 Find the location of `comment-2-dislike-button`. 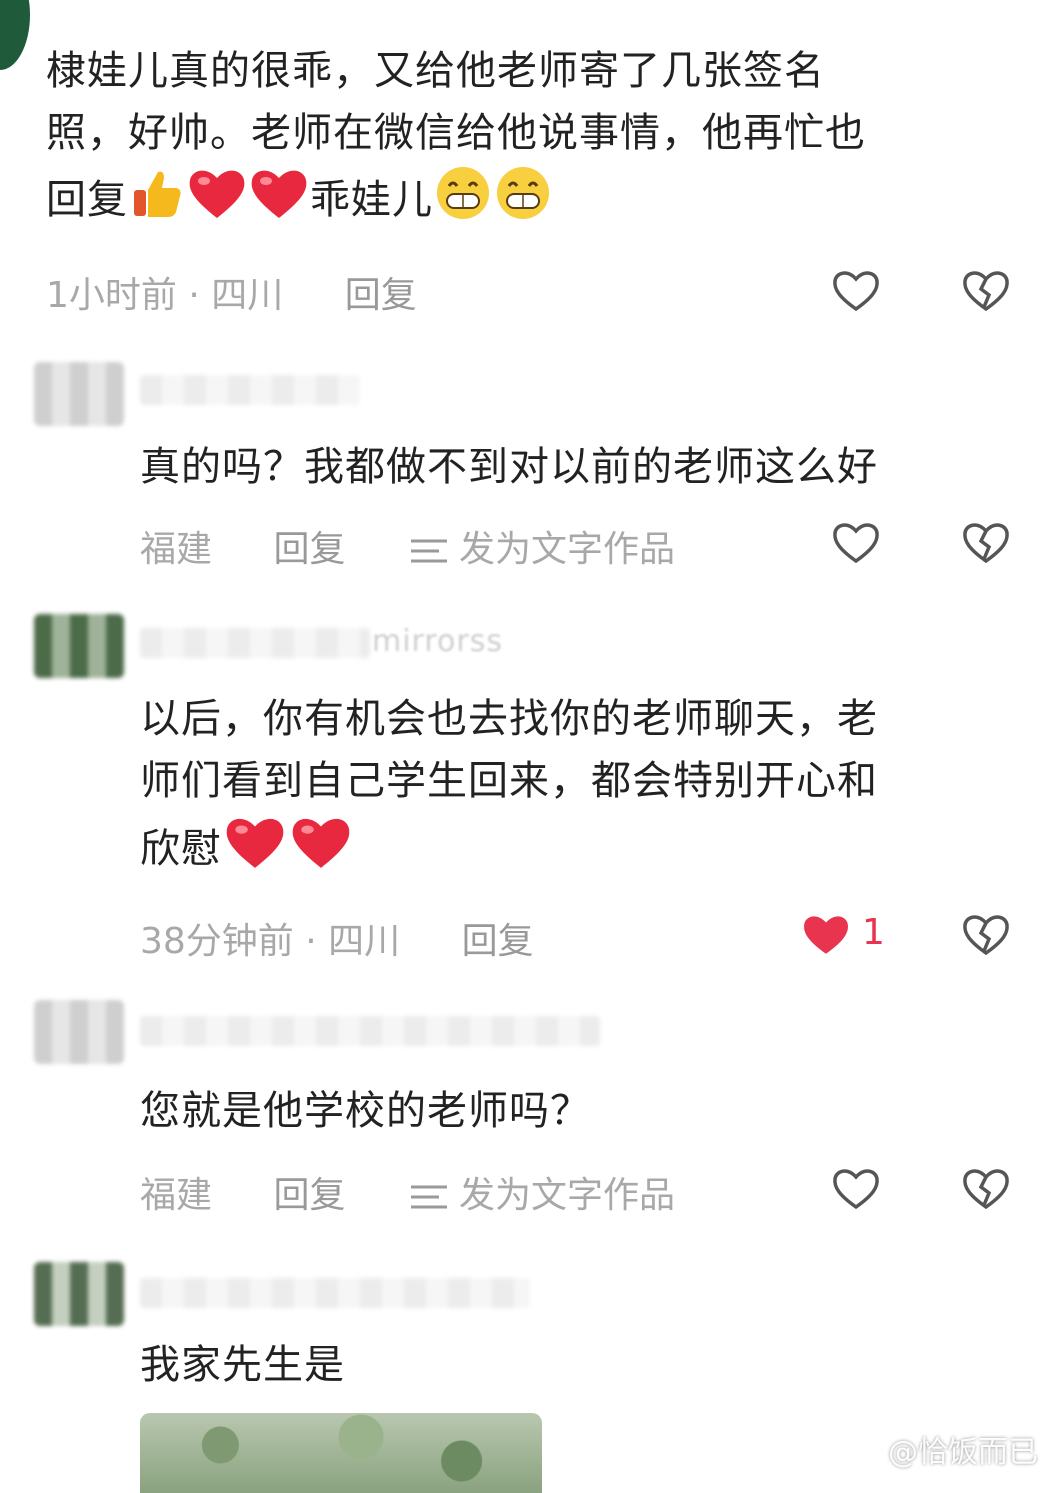

comment-2-dislike-button is located at coordinates (986, 542).